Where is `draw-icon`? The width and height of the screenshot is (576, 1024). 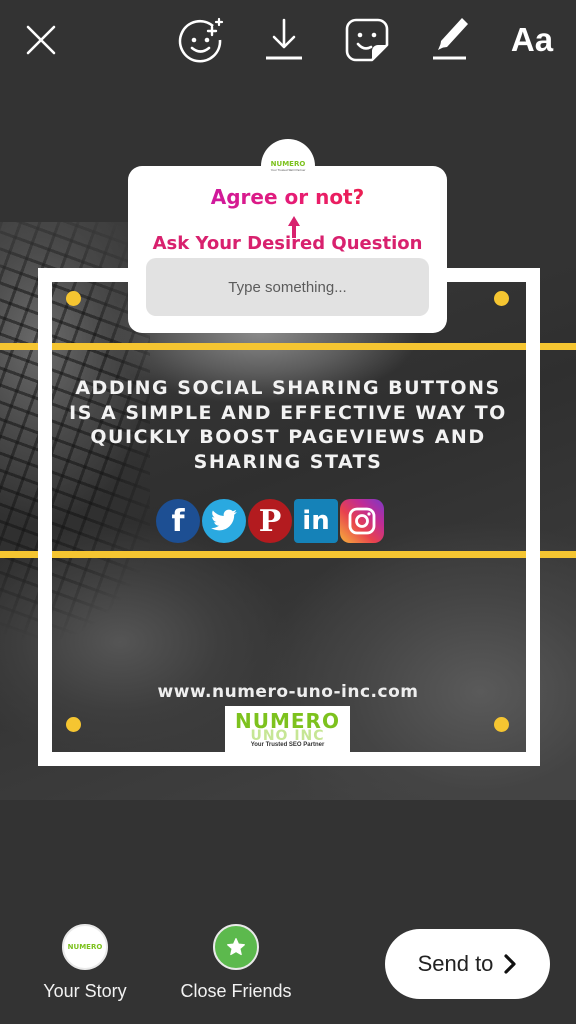 draw-icon is located at coordinates (450, 39).